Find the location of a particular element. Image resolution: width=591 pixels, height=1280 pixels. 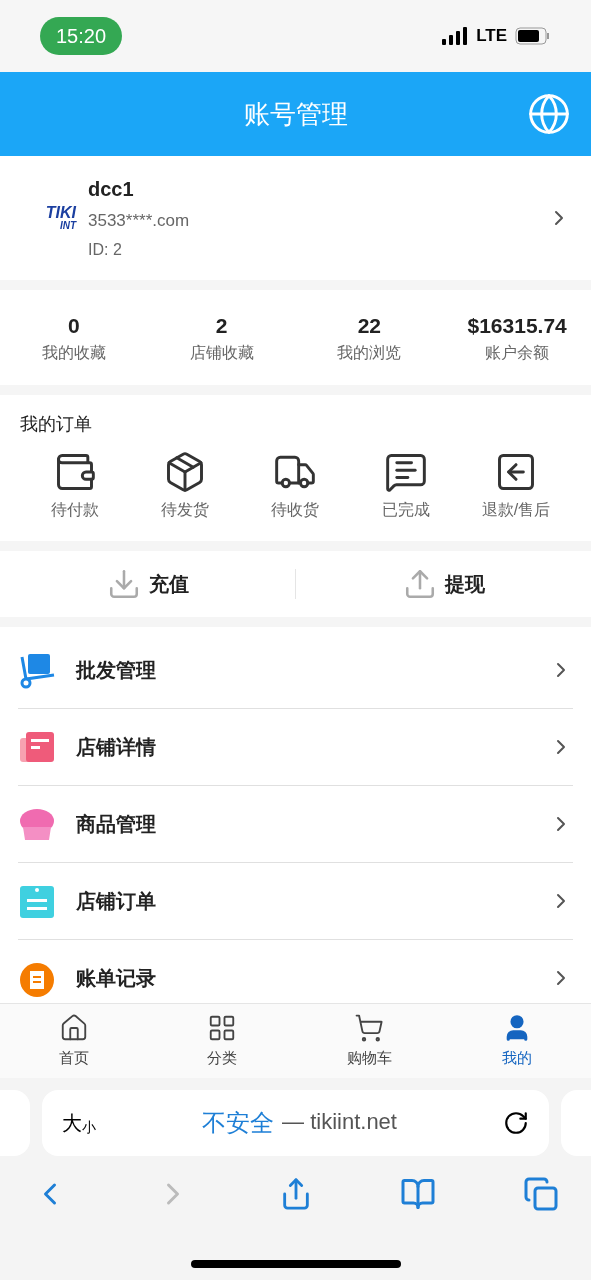

url-text: — tikiint.net is located at coordinates (339, 1122).